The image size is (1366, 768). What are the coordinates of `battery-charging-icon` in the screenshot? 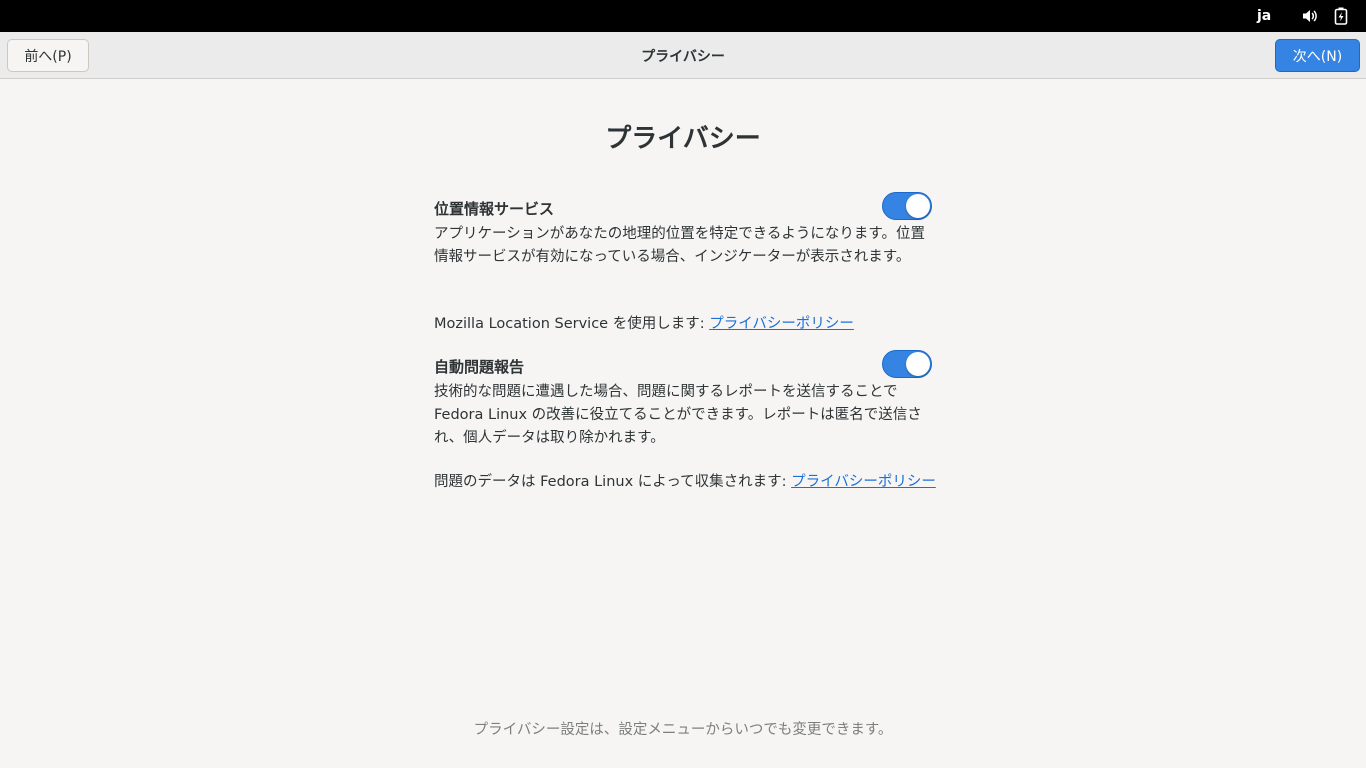 It's located at (1341, 18).